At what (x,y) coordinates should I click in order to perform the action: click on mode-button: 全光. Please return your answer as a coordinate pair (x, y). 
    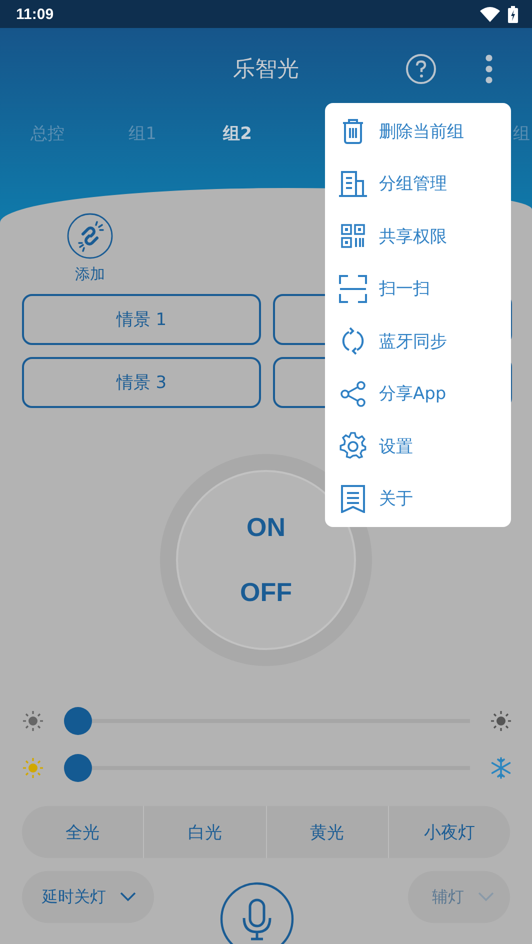
    Looking at the image, I should click on (83, 832).